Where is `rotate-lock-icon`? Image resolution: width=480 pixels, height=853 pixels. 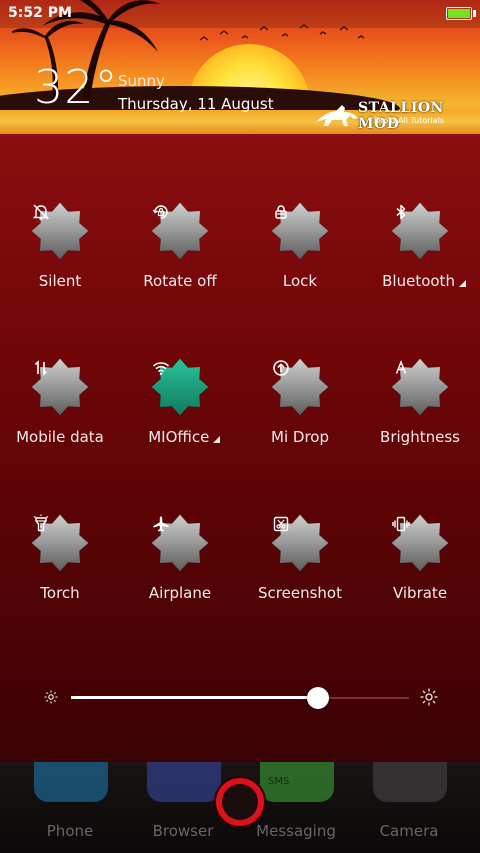
rotate-lock-icon is located at coordinates (160, 212).